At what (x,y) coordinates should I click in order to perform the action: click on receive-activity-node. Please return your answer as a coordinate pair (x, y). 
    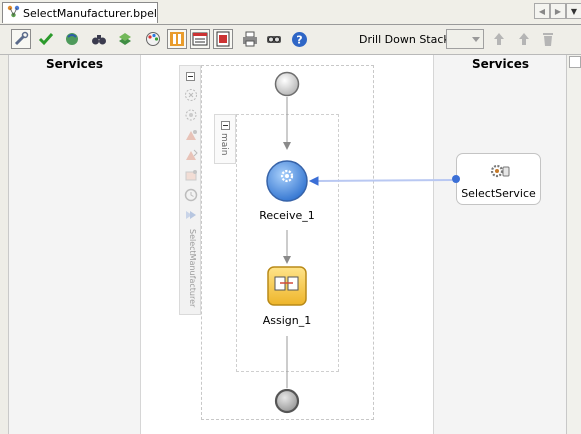
    Looking at the image, I should click on (287, 181).